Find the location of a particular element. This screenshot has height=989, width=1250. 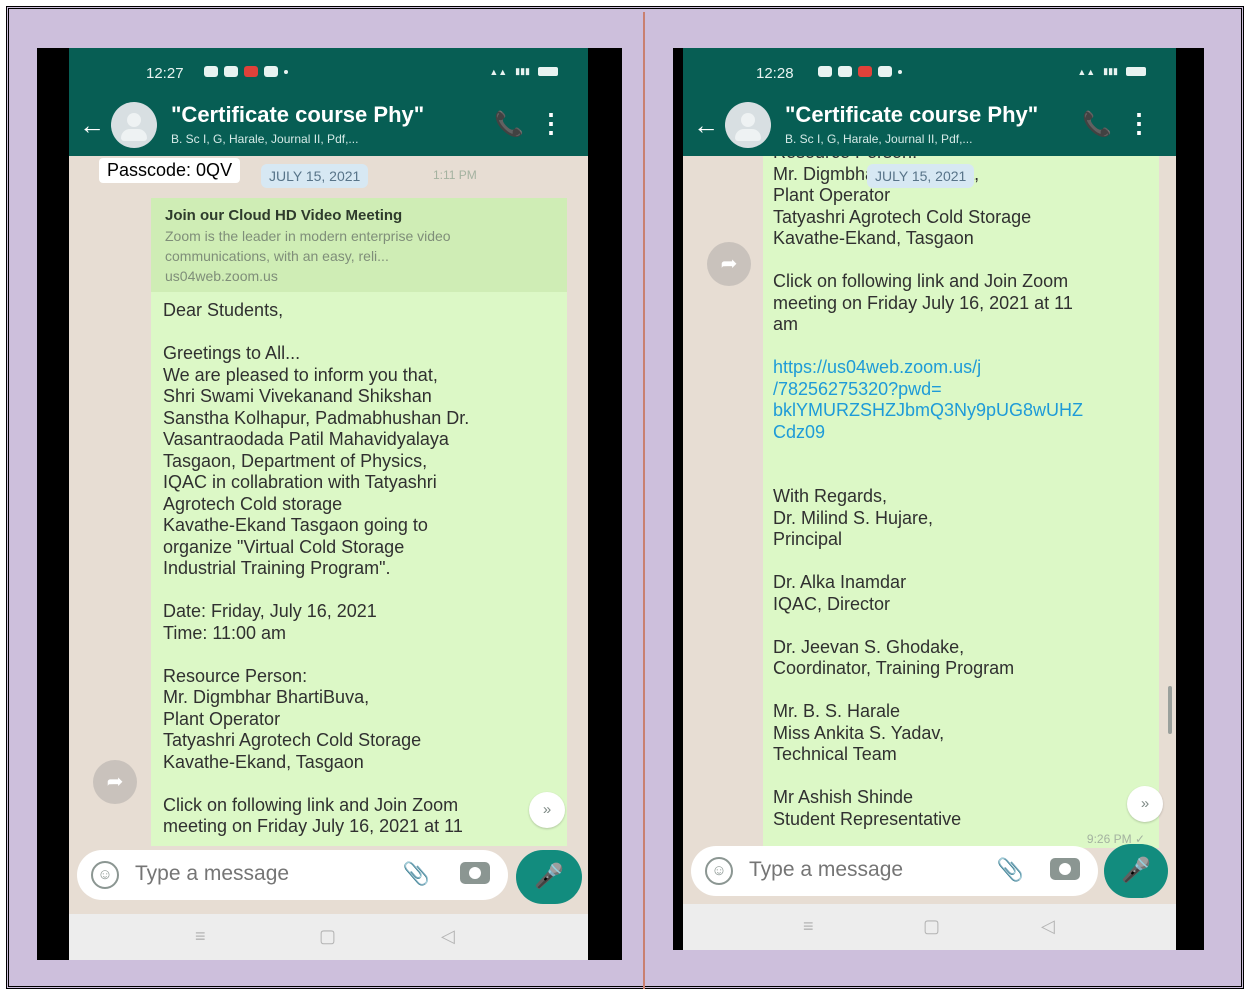

message-line: With Regards, is located at coordinates (830, 496).